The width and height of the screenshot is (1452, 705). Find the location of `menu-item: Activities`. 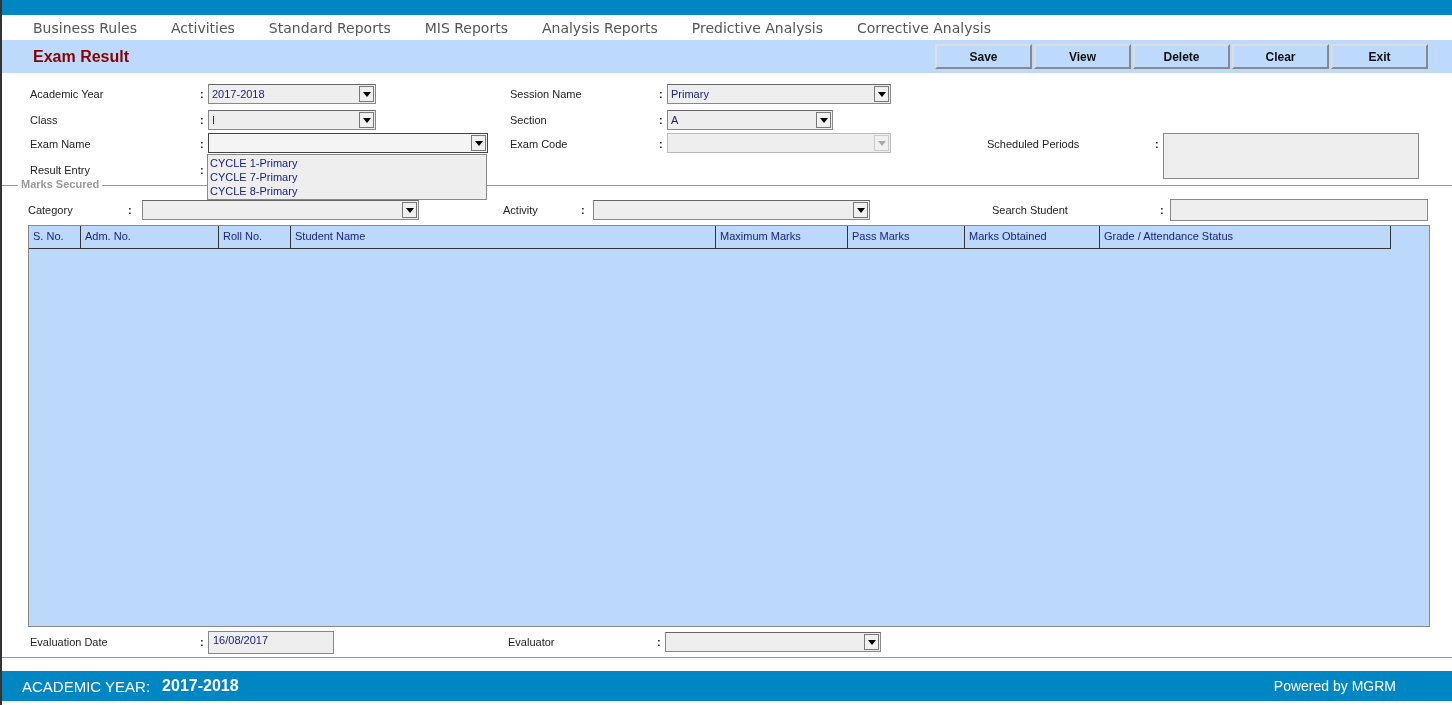

menu-item: Activities is located at coordinates (202, 27).